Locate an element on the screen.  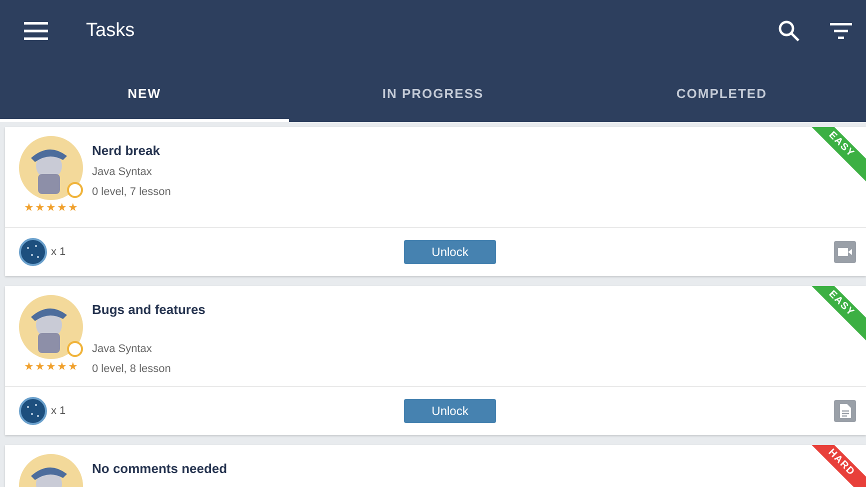
video-camera-icon is located at coordinates (845, 252).